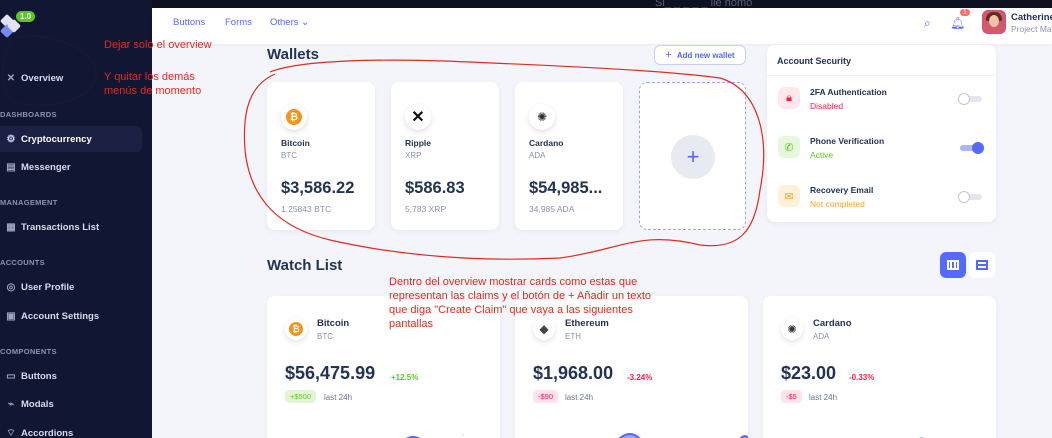 The image size is (1052, 438). What do you see at coordinates (1031, 29) in the screenshot?
I see `user-role: Project Ma` at bounding box center [1031, 29].